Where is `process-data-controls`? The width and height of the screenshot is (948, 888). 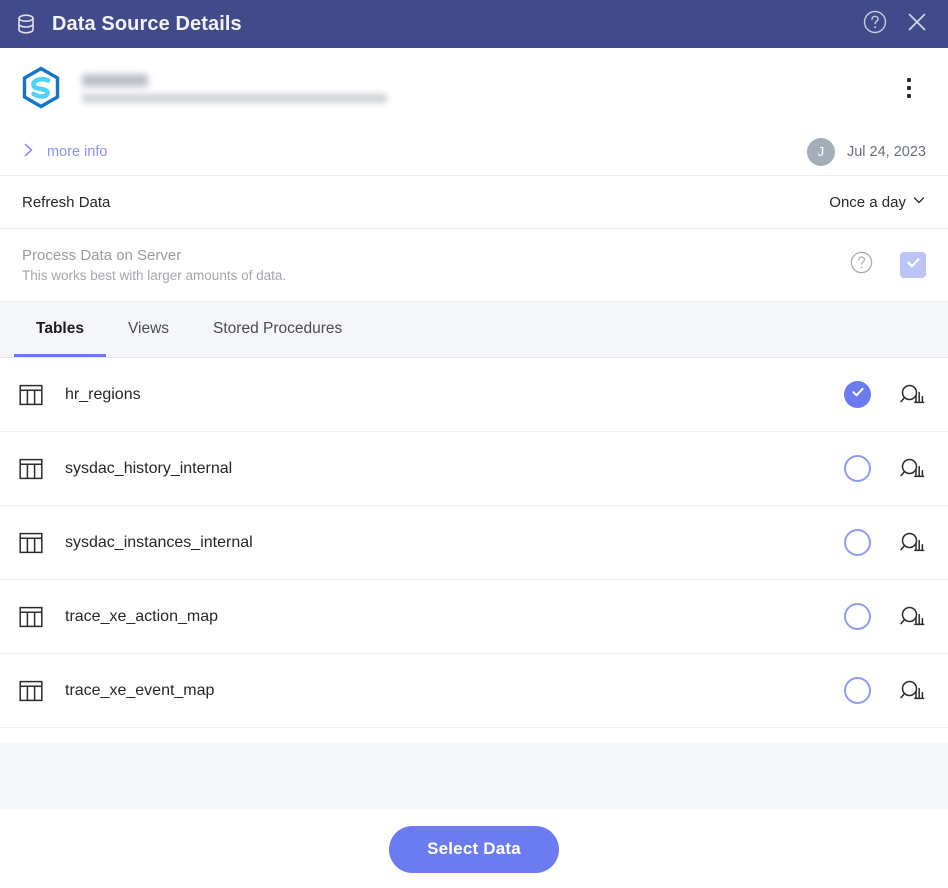 process-data-controls is located at coordinates (887, 265).